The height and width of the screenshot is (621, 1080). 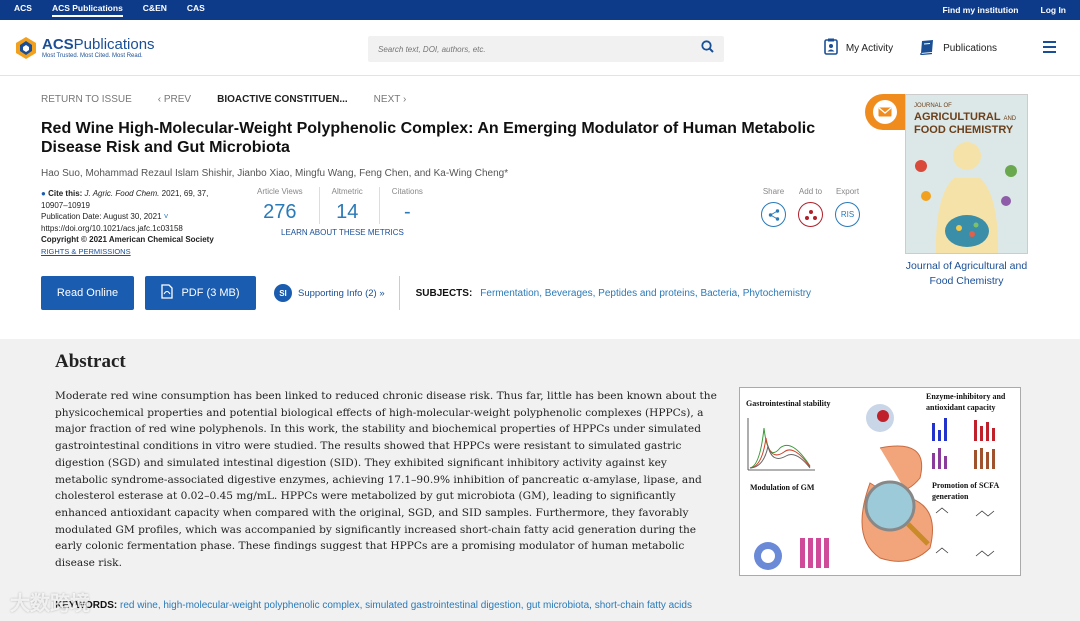 I want to click on clipboard-user-icon, so click(x=831, y=48).